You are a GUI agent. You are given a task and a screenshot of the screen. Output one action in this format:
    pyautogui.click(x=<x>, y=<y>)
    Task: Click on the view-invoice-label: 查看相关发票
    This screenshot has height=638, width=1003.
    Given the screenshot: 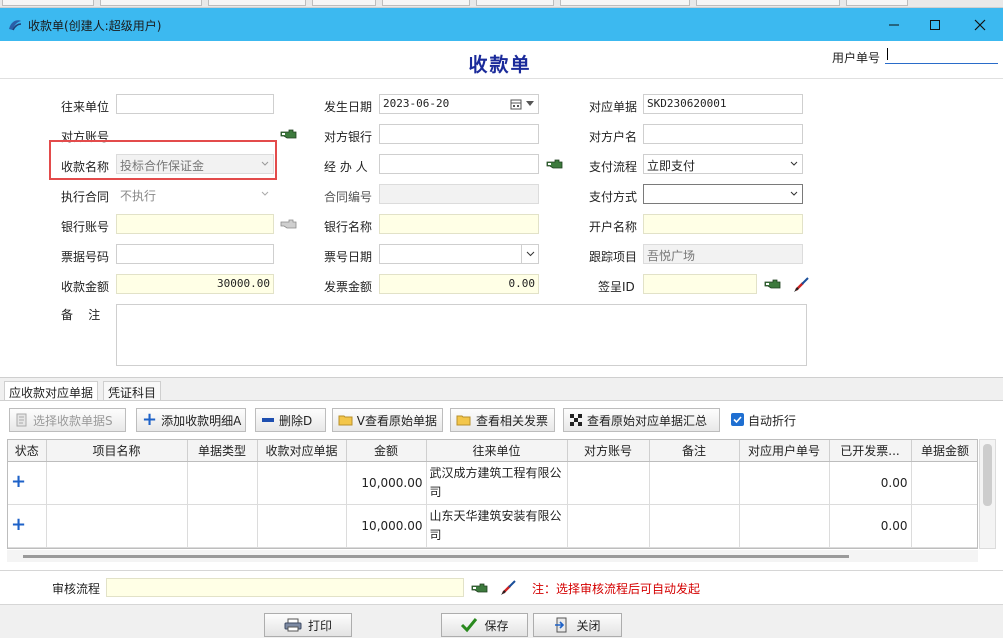 What is the action you would take?
    pyautogui.click(x=512, y=420)
    